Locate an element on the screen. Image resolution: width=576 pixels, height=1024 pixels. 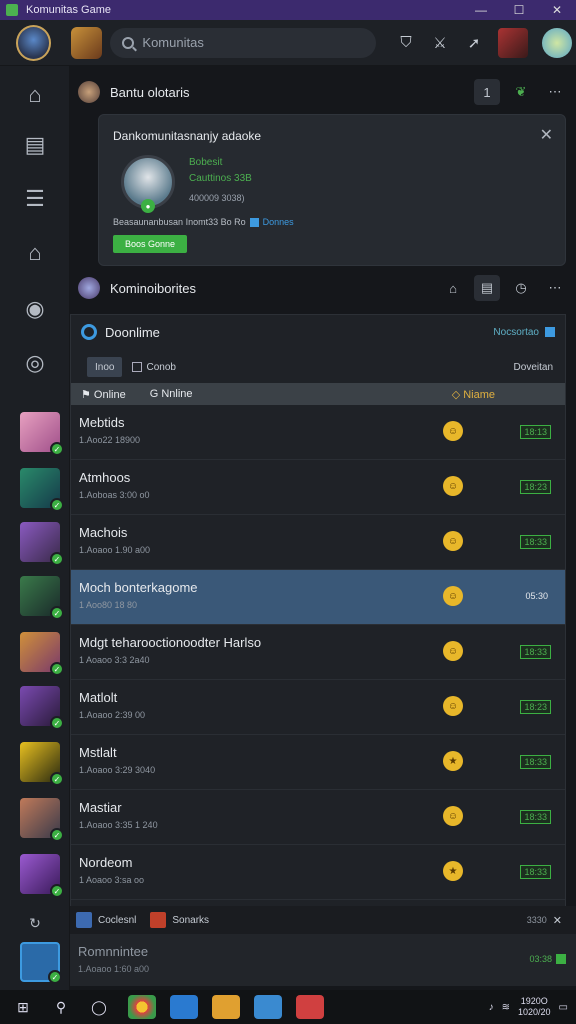
expand-icon is located at coordinates (550, 332).